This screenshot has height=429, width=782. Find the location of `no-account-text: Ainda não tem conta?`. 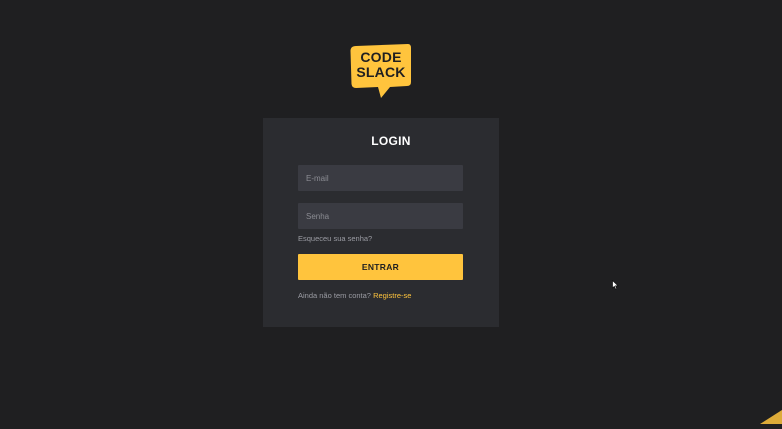

no-account-text: Ainda não tem conta? is located at coordinates (334, 295).